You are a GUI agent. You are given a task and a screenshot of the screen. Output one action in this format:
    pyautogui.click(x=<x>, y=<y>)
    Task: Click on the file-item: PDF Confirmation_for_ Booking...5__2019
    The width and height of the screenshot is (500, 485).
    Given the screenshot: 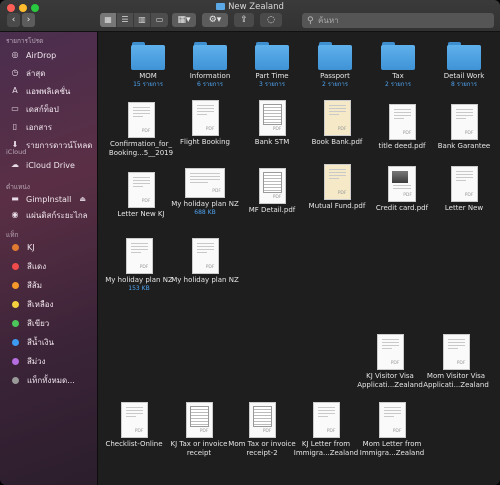 What is the action you would take?
    pyautogui.click(x=141, y=130)
    